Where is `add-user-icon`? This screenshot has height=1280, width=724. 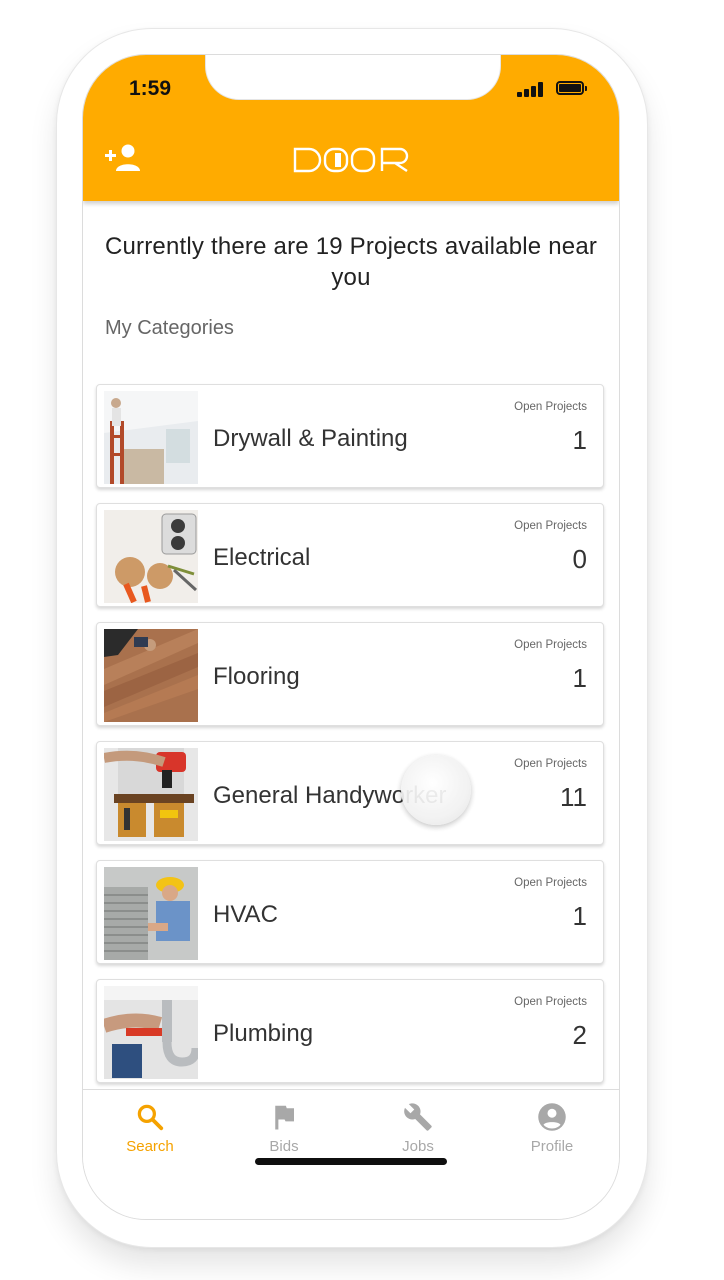
add-user-icon is located at coordinates (123, 158).